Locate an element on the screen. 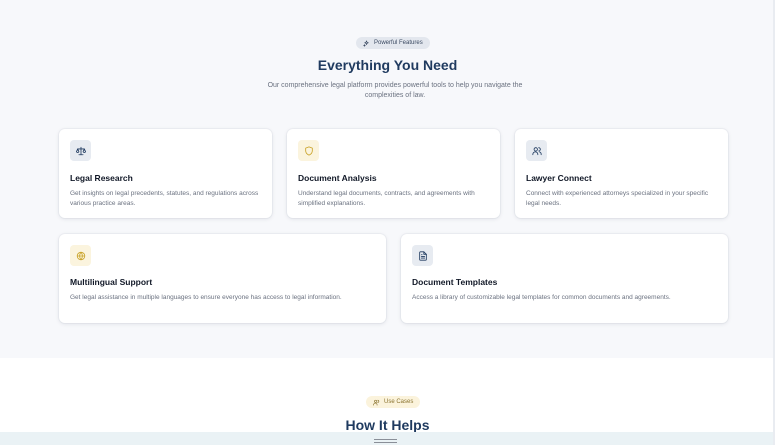 This screenshot has width=775, height=445. card-title: Document Templates is located at coordinates (455, 282).